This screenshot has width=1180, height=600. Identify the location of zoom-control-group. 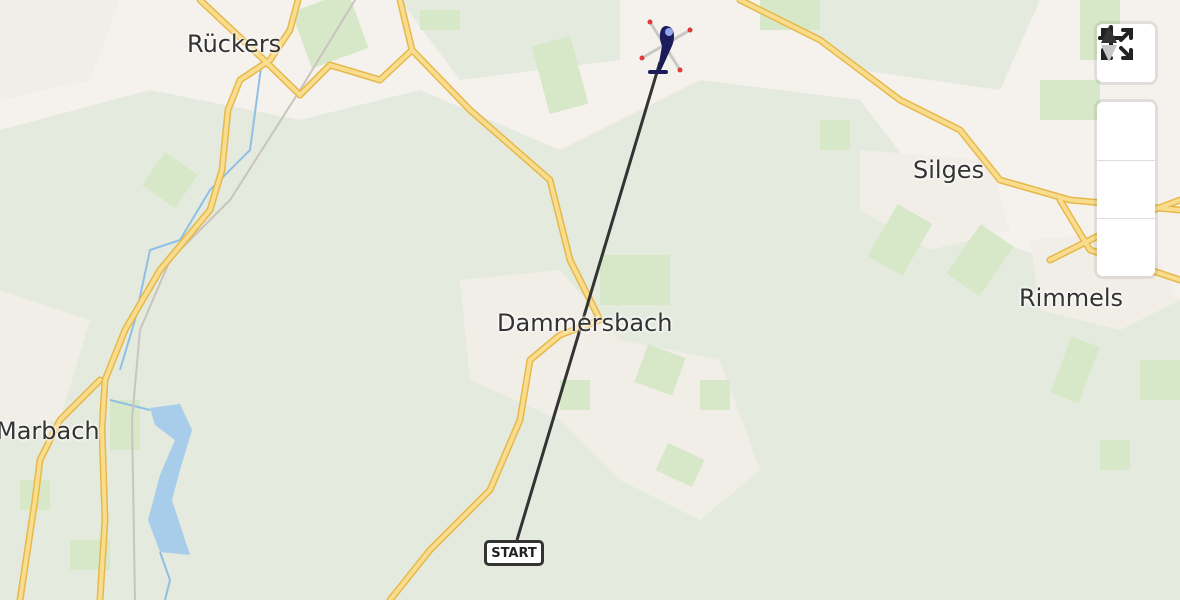
(1126, 150).